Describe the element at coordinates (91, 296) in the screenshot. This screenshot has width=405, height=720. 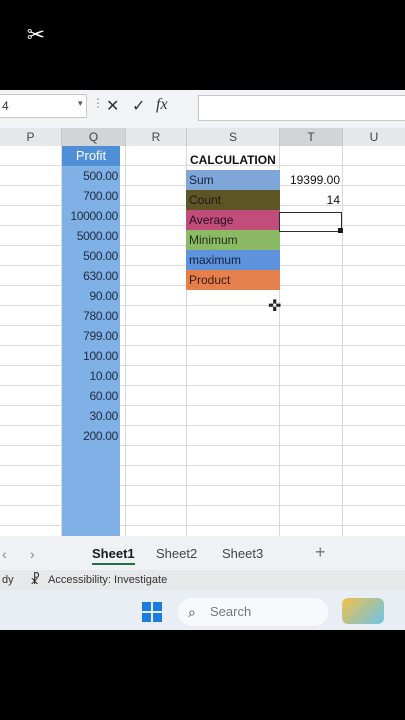
I see `profit-cell: 90.00` at that location.